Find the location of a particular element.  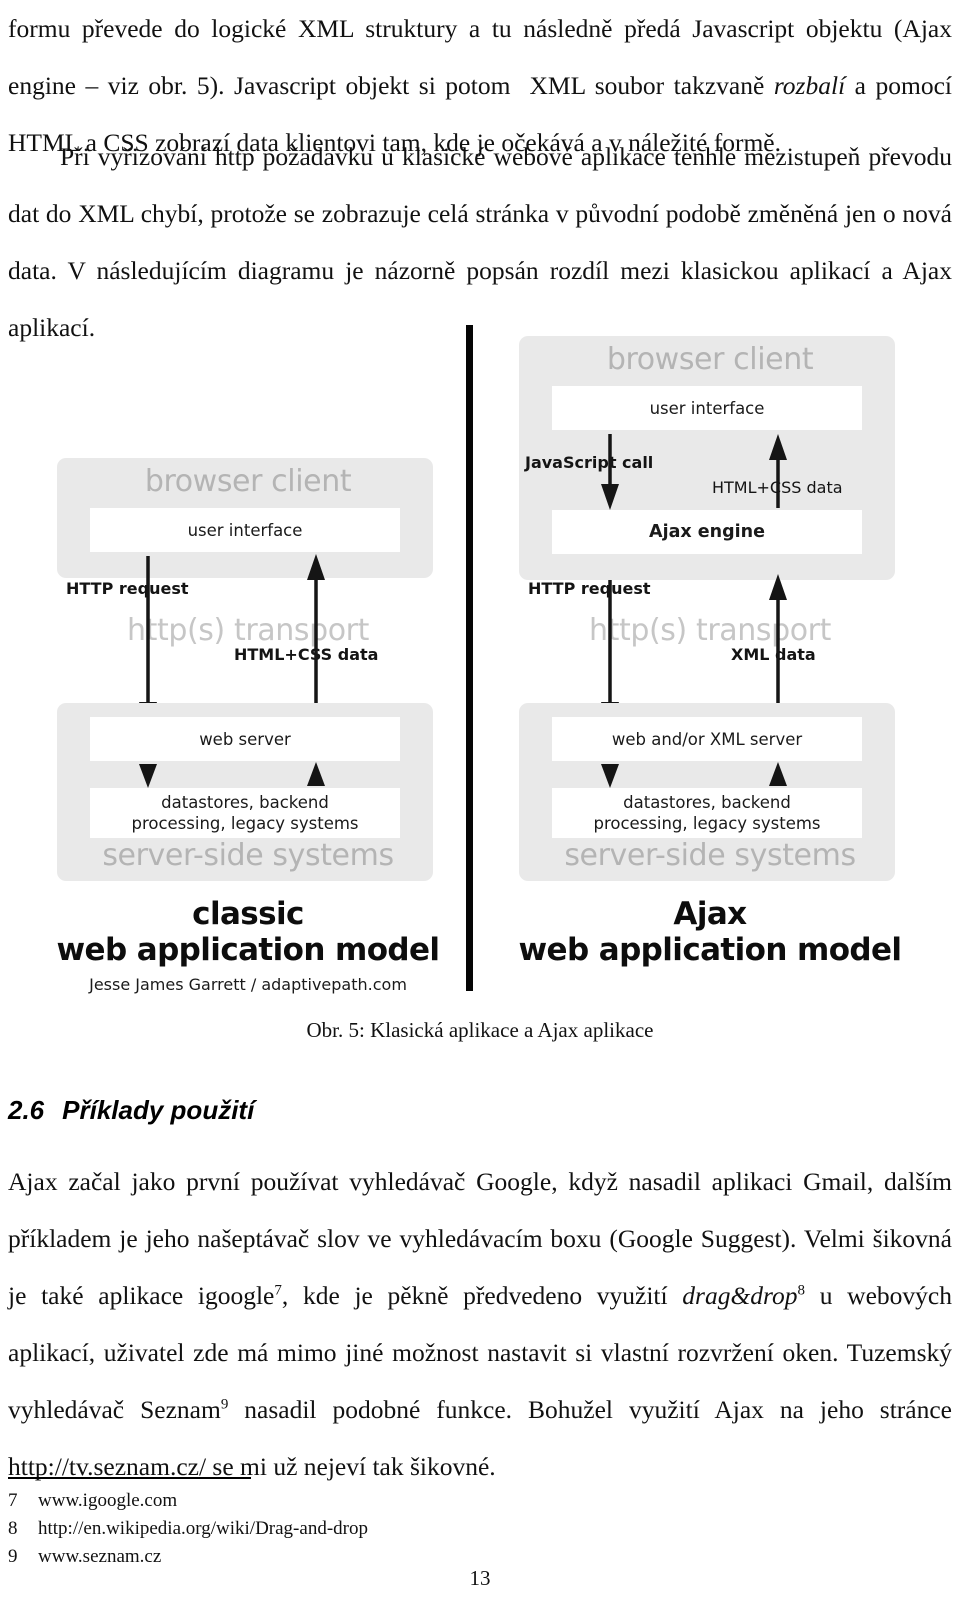

footnote-number: 8 is located at coordinates (13, 1528).